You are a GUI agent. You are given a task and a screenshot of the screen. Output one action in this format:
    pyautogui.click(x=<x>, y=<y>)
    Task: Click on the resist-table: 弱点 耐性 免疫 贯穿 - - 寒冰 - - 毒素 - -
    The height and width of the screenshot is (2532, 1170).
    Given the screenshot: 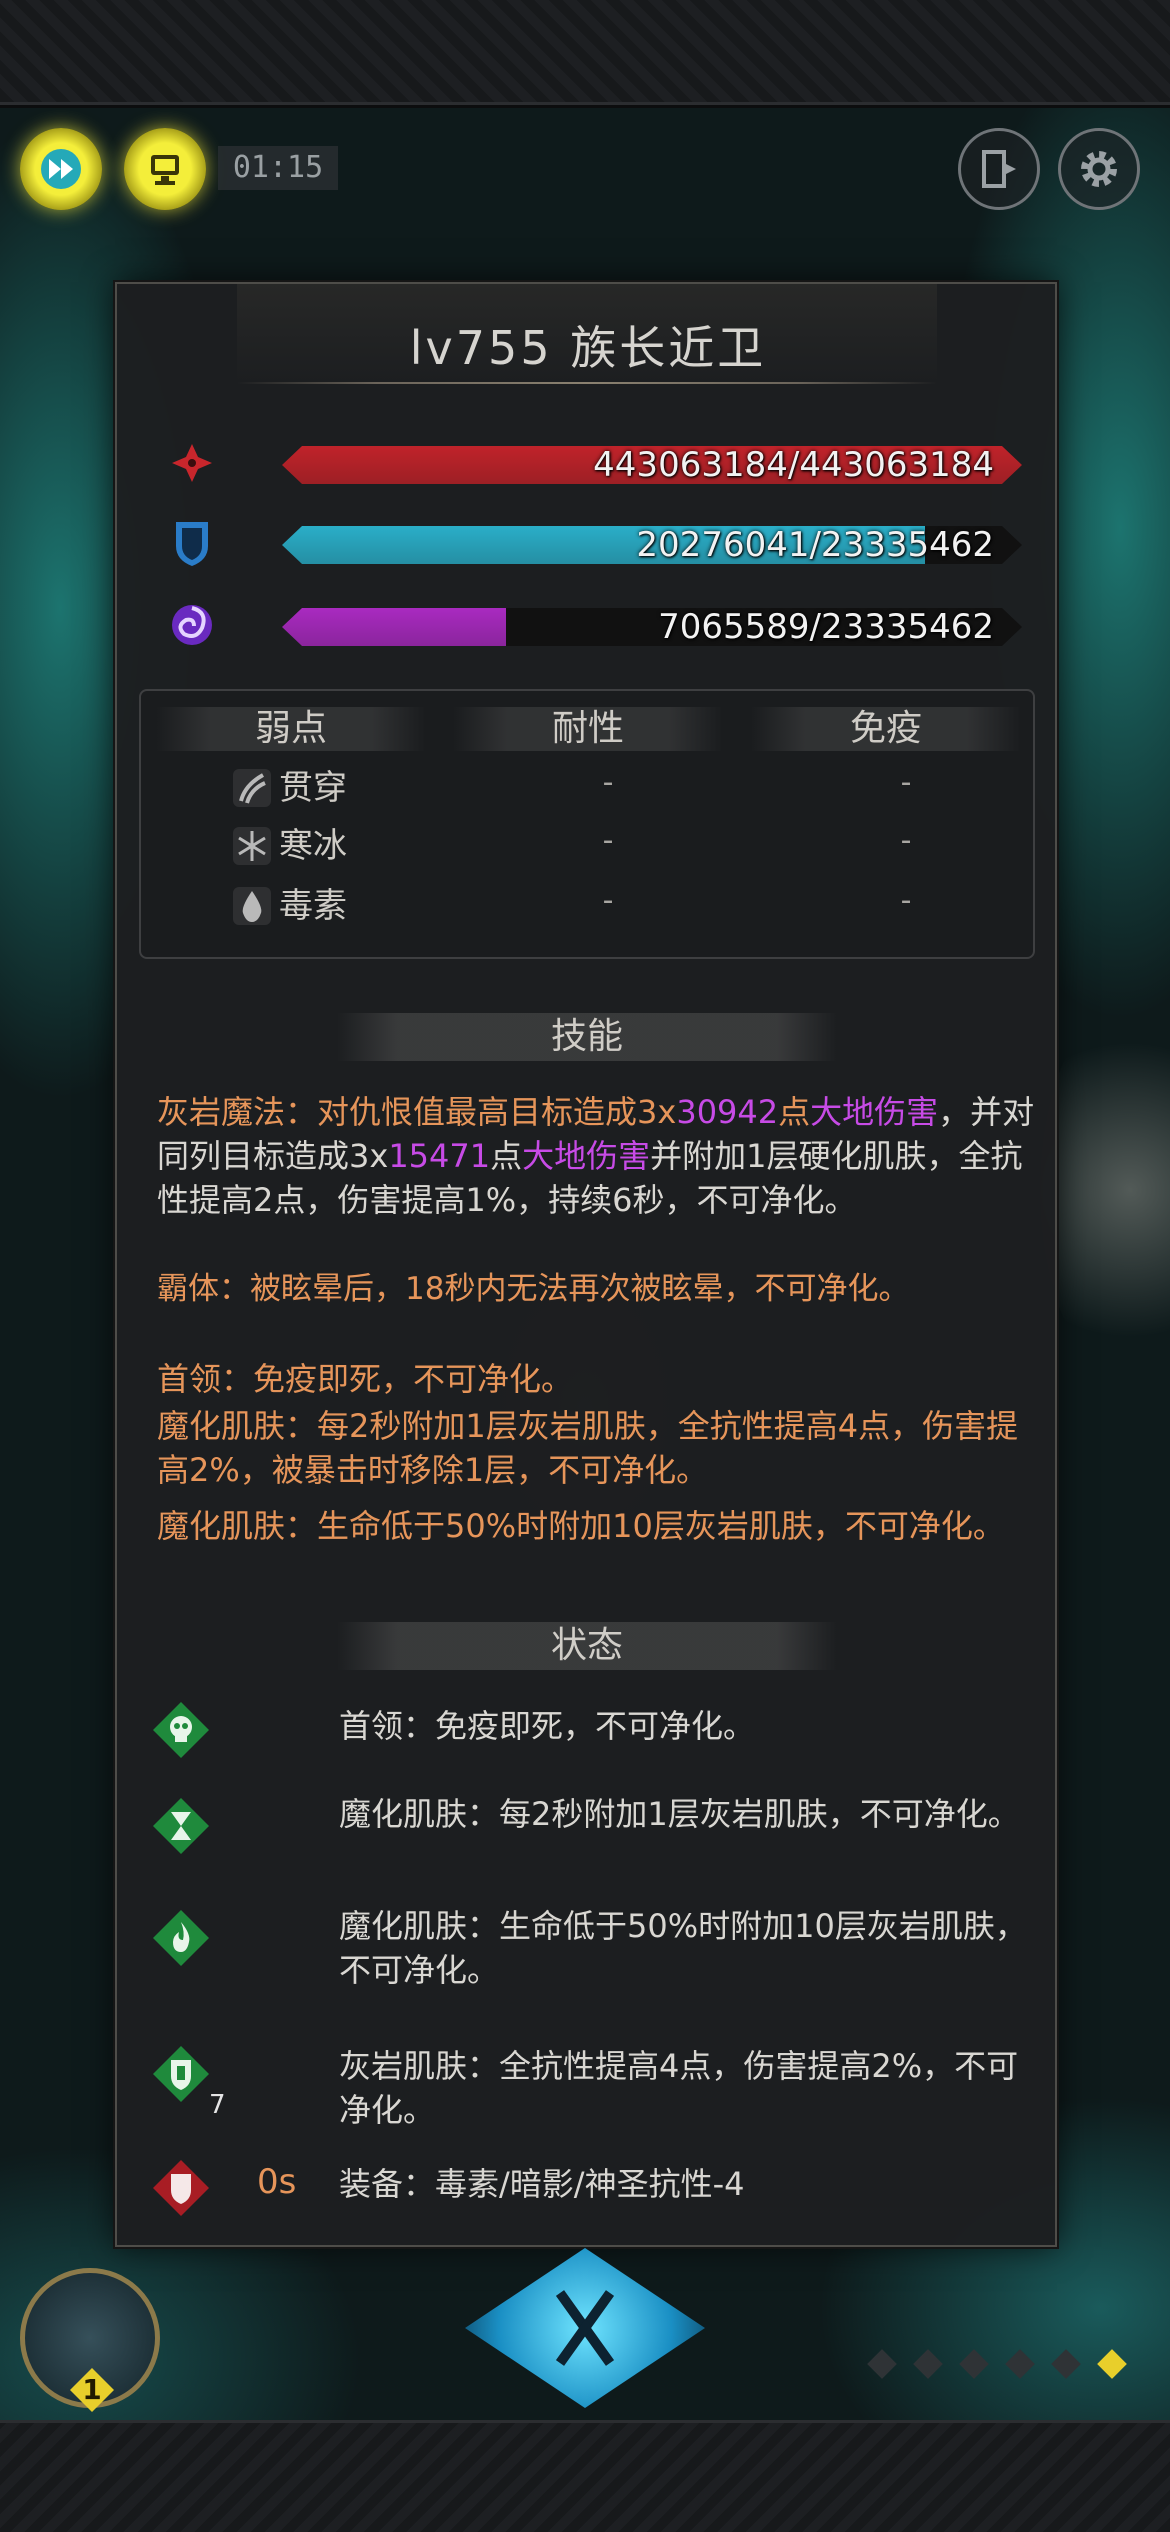 What is the action you would take?
    pyautogui.click(x=587, y=824)
    